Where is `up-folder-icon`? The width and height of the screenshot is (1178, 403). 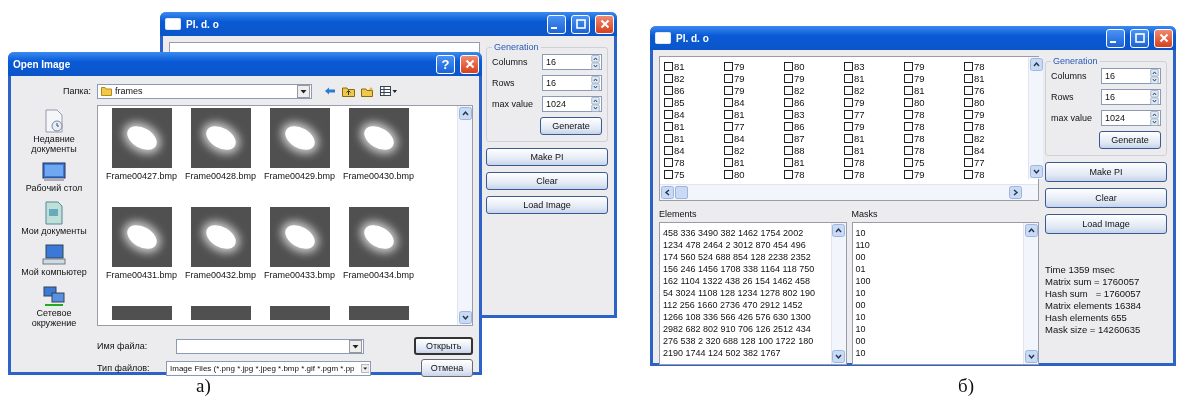 up-folder-icon is located at coordinates (348, 91).